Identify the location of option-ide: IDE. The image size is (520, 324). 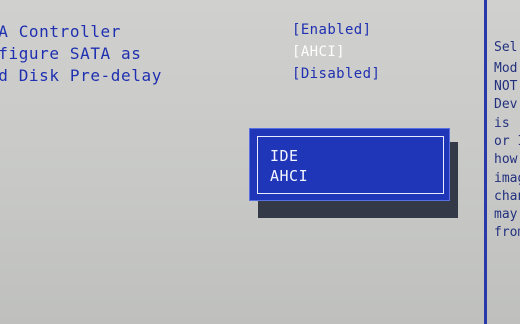
(284, 156).